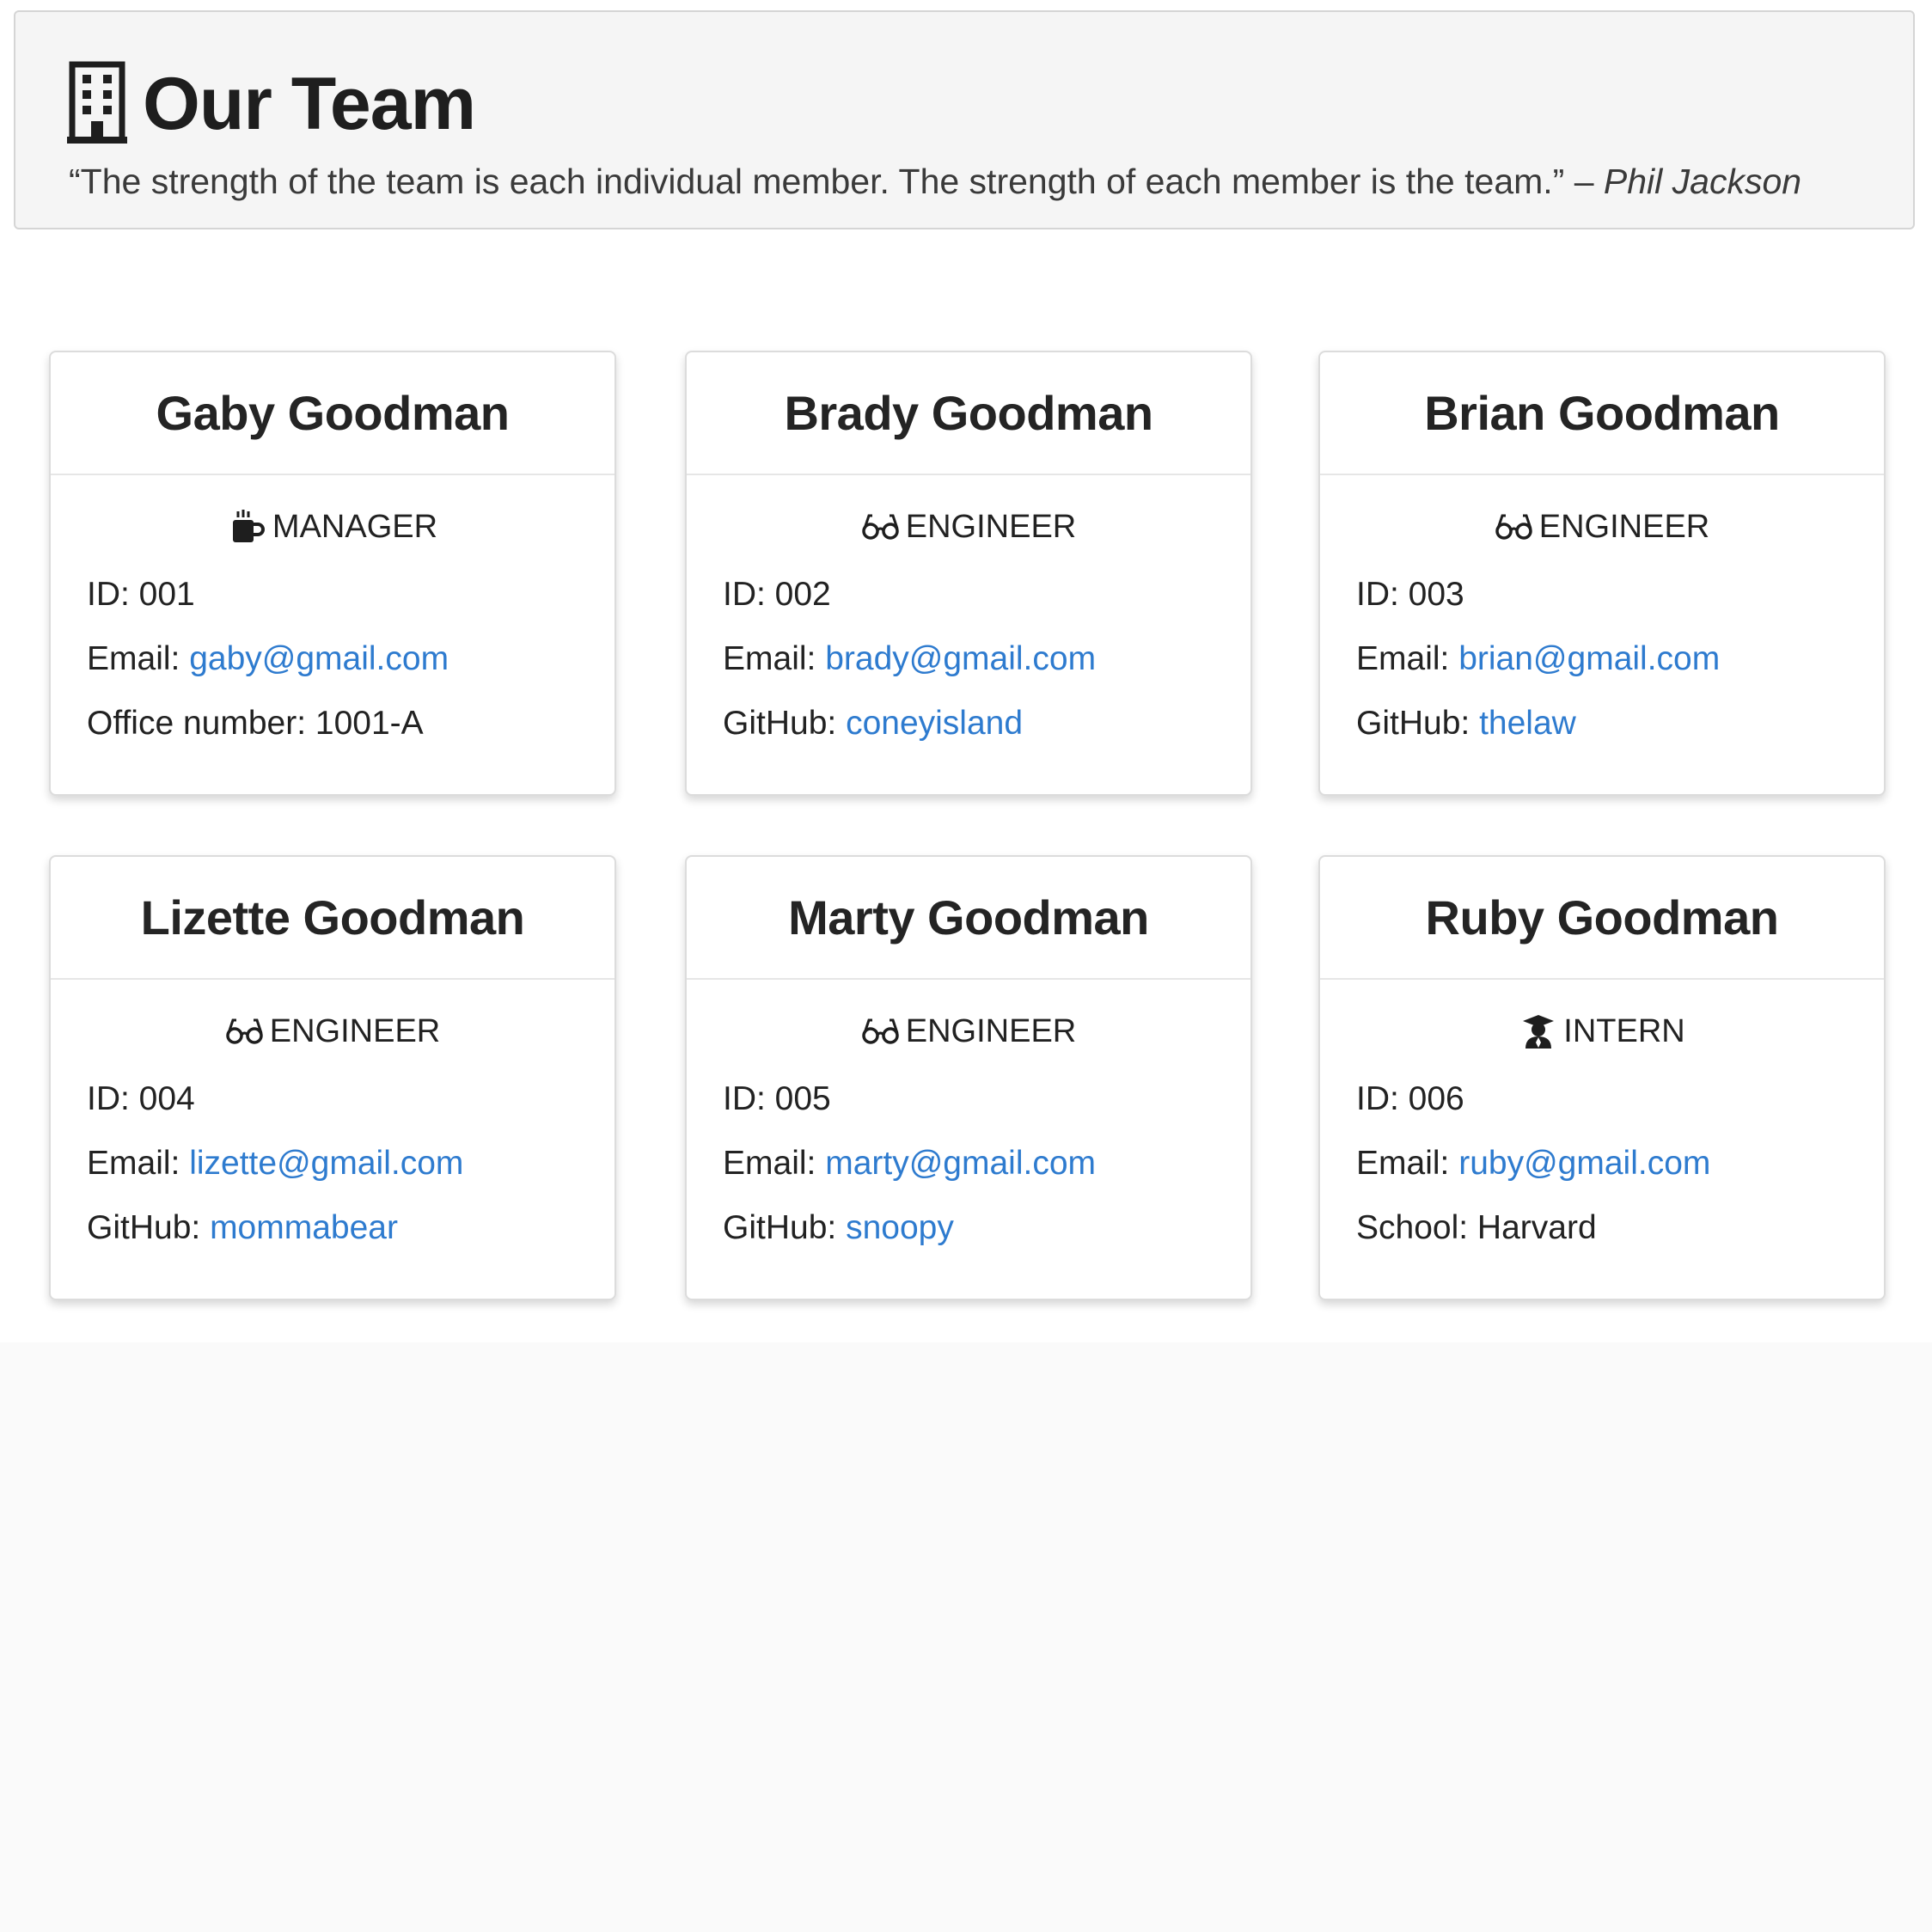  What do you see at coordinates (934, 723) in the screenshot?
I see `github-link: coneyisland` at bounding box center [934, 723].